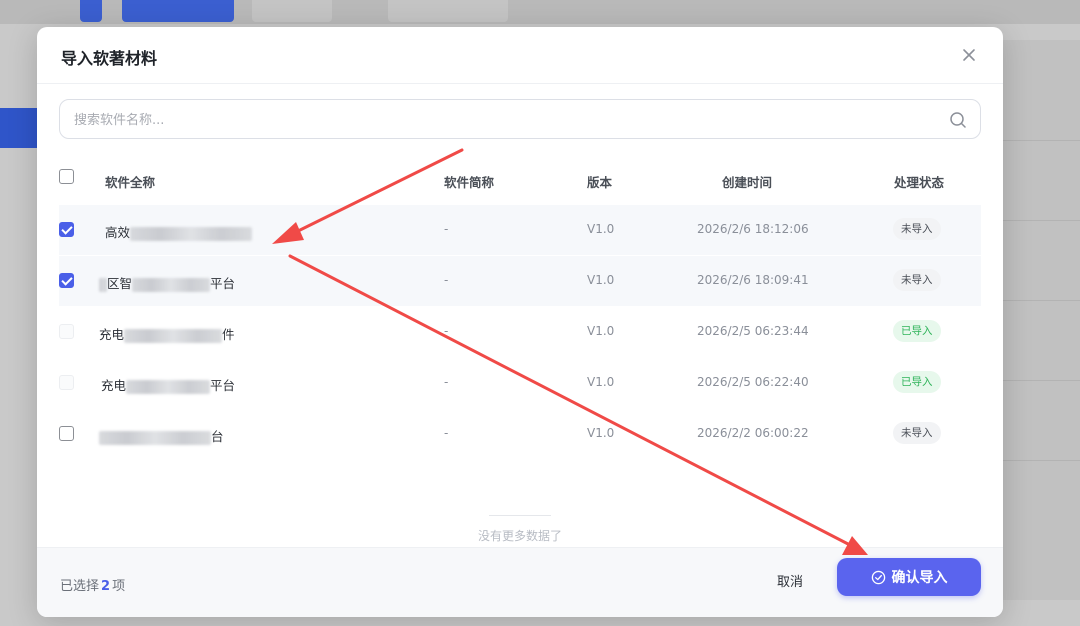 The height and width of the screenshot is (626, 1080). What do you see at coordinates (504, 120) in the screenshot?
I see `search-input` at bounding box center [504, 120].